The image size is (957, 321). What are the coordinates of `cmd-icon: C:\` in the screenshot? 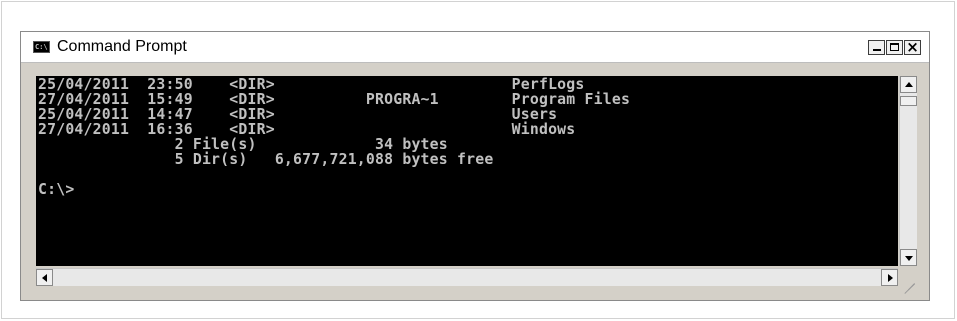 It's located at (41, 47).